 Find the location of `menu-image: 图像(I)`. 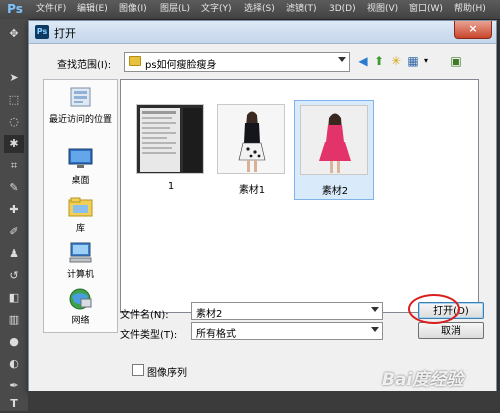

menu-image: 图像(I) is located at coordinates (133, 9).